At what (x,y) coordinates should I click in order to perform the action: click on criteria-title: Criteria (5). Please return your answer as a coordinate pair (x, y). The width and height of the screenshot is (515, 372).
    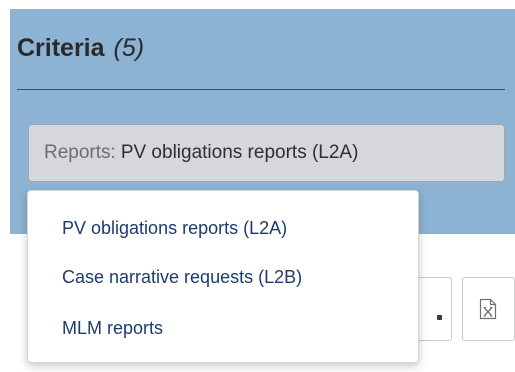
    Looking at the image, I should click on (80, 48).